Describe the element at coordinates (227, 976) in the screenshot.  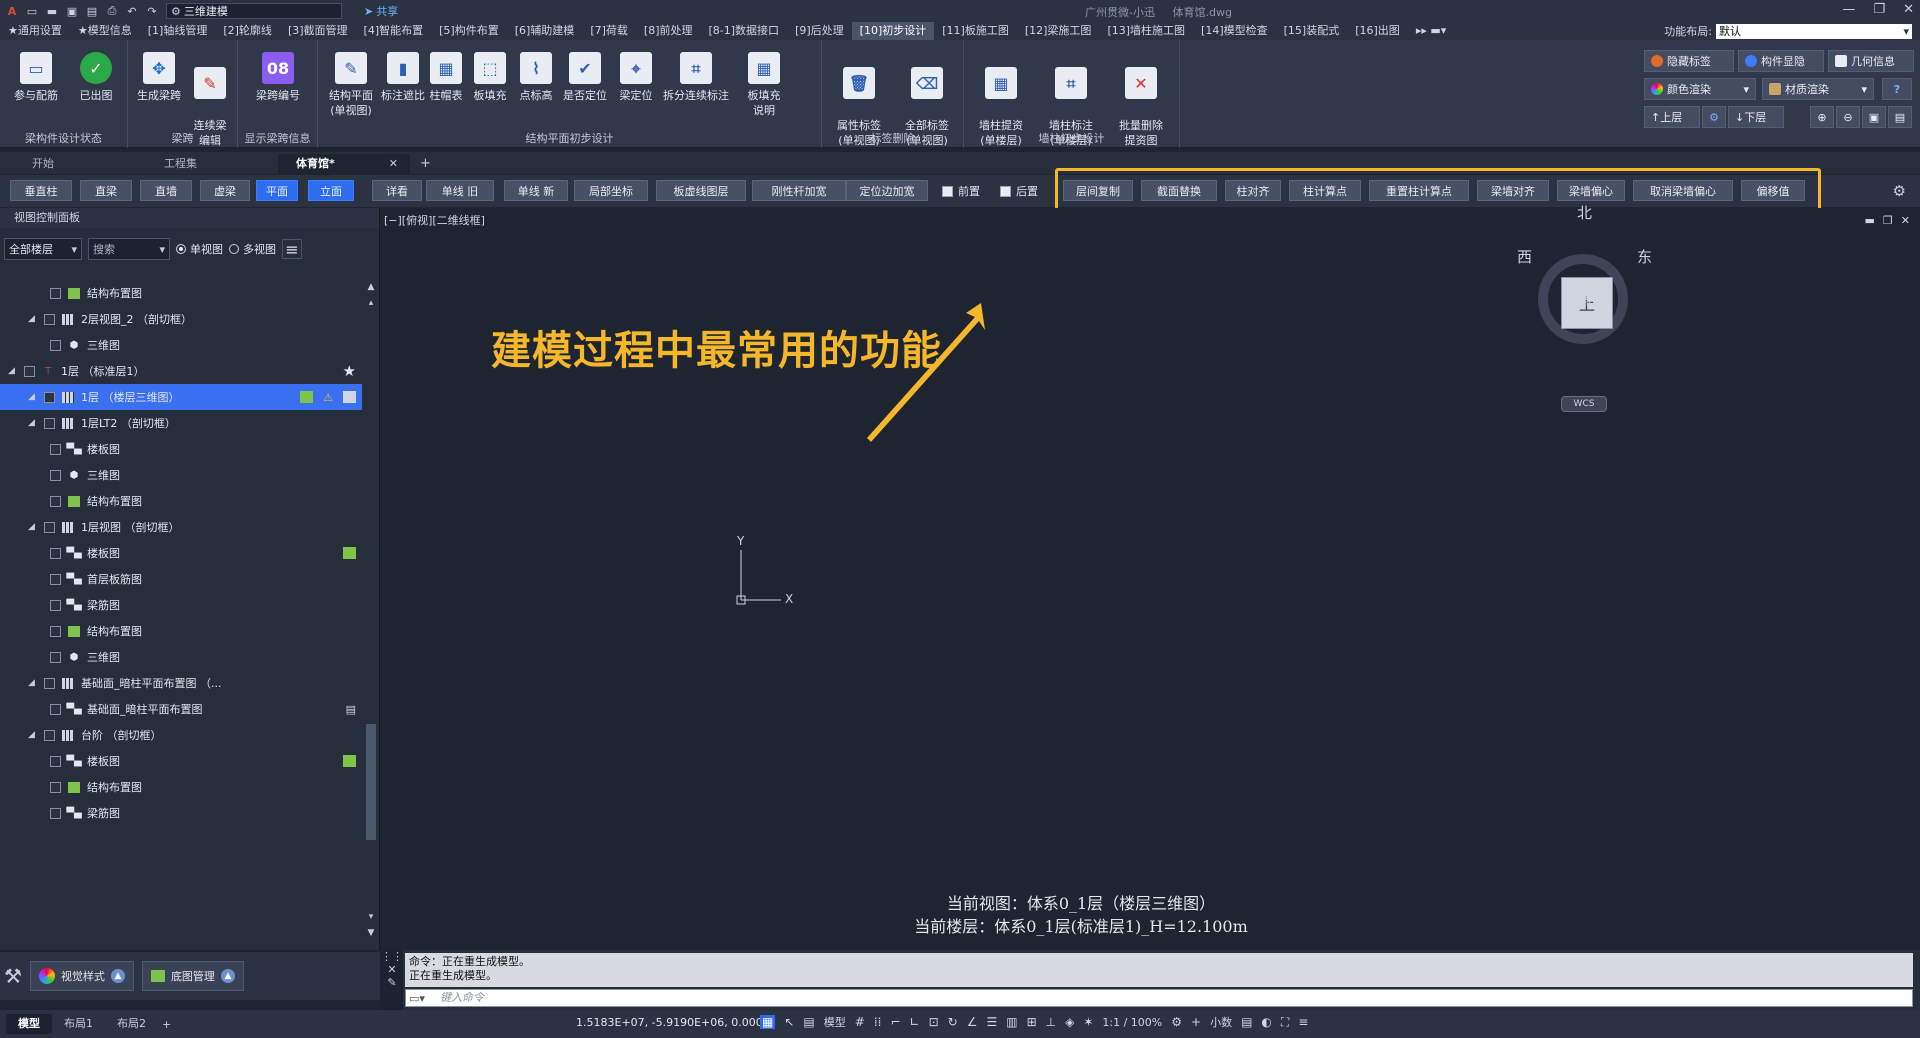
I see `expand-up-icon: ▲` at that location.